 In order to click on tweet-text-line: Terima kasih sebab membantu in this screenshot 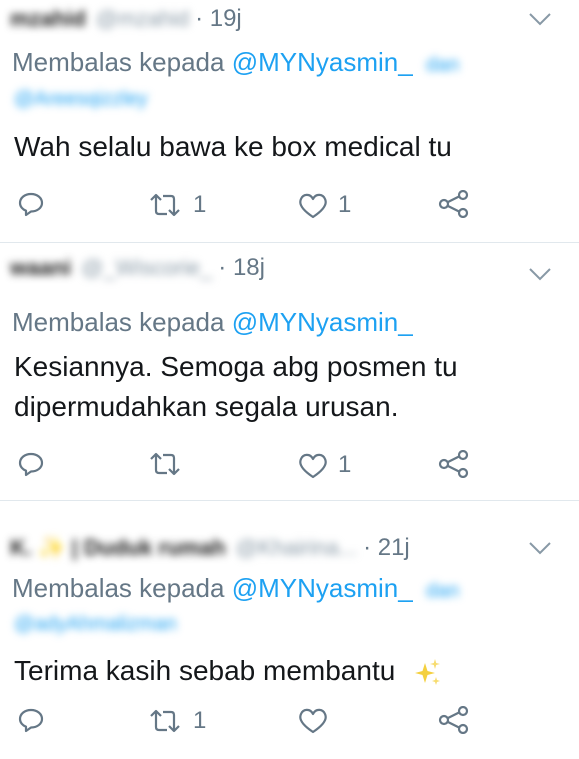, I will do `click(205, 670)`.